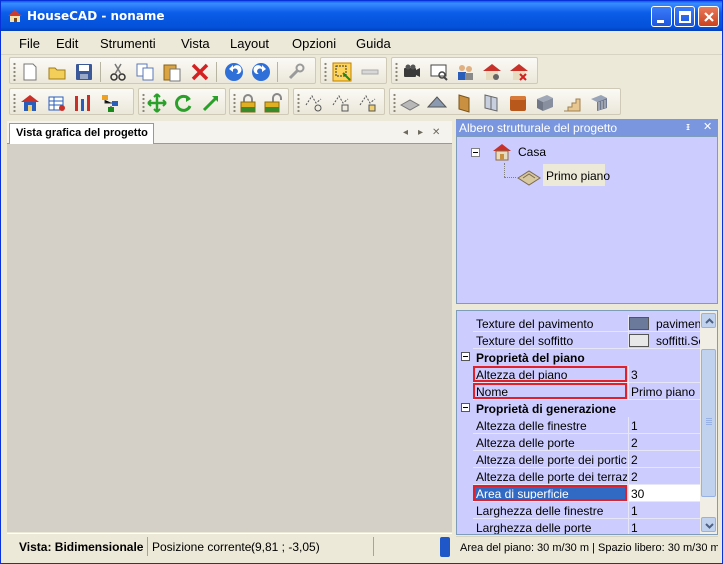 The height and width of the screenshot is (564, 723). I want to click on door-icon, so click(464, 103).